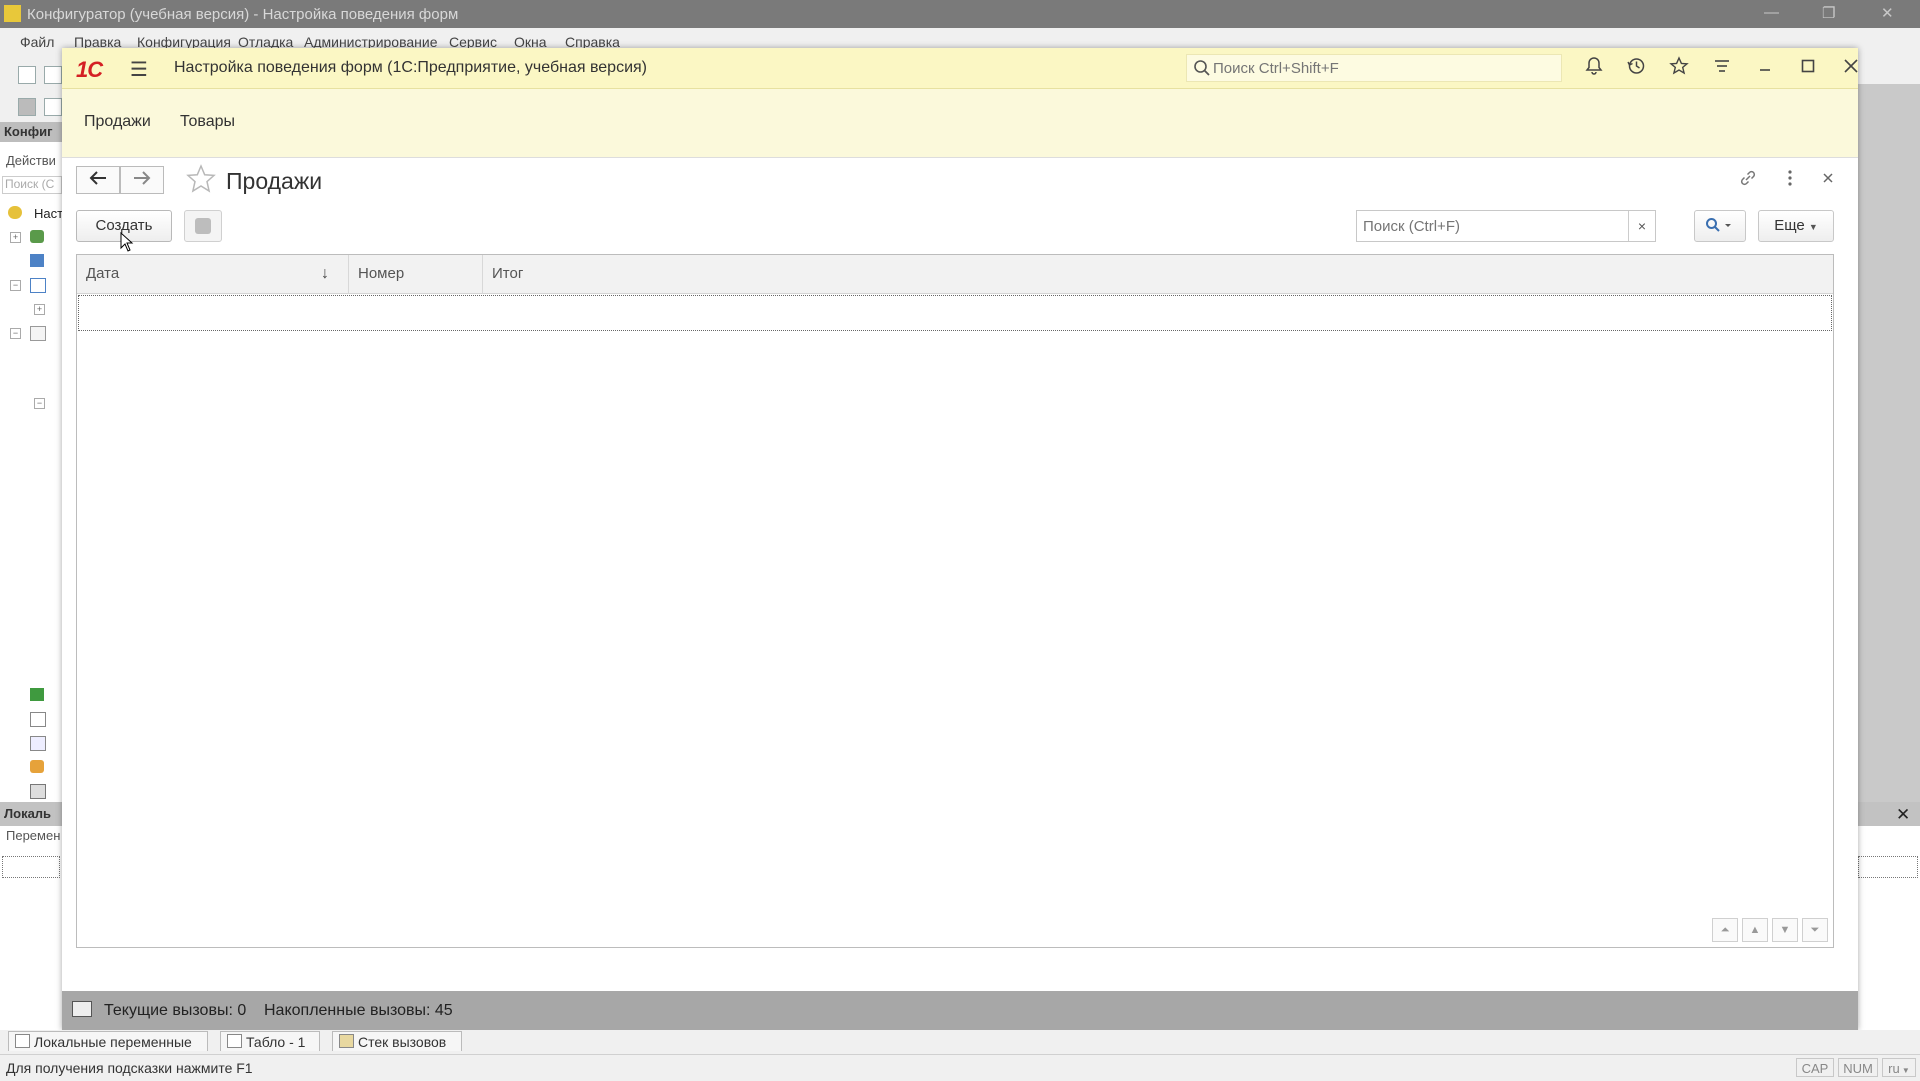 This screenshot has height=1081, width=1920. What do you see at coordinates (1158, 274) in the screenshot?
I see `column-total: Итог` at bounding box center [1158, 274].